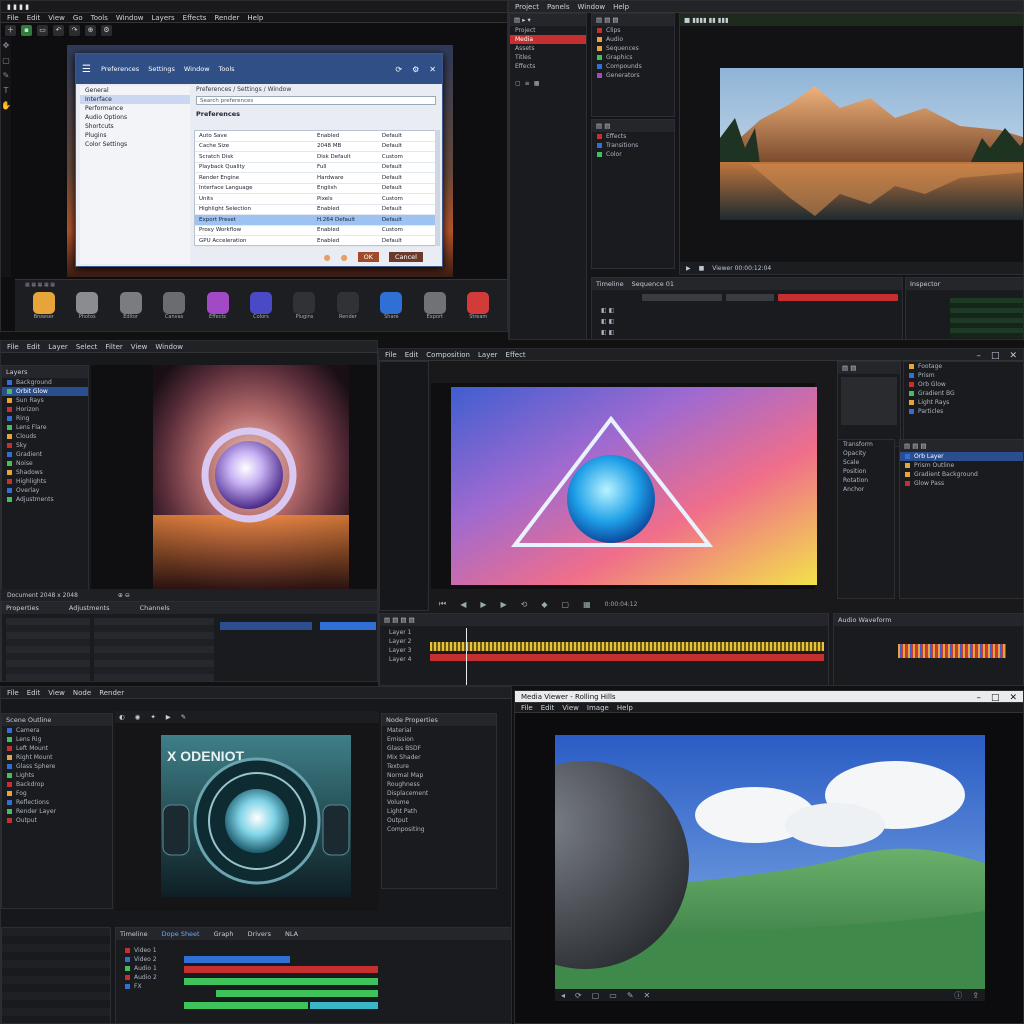 The image size is (1024, 1024). What do you see at coordinates (439, 748) in the screenshot?
I see `bl-node-item: Glass BSDF` at bounding box center [439, 748].